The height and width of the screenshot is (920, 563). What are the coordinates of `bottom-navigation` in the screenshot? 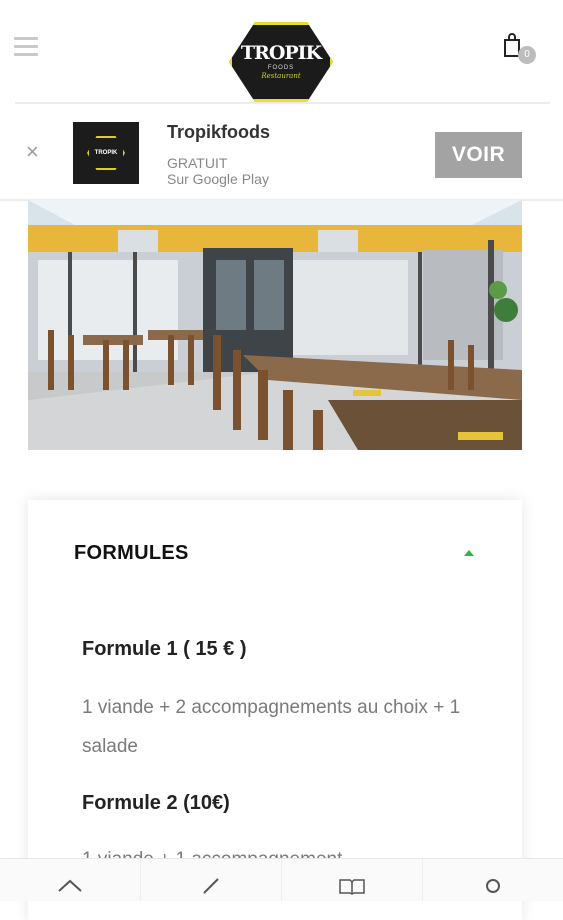 It's located at (281, 879).